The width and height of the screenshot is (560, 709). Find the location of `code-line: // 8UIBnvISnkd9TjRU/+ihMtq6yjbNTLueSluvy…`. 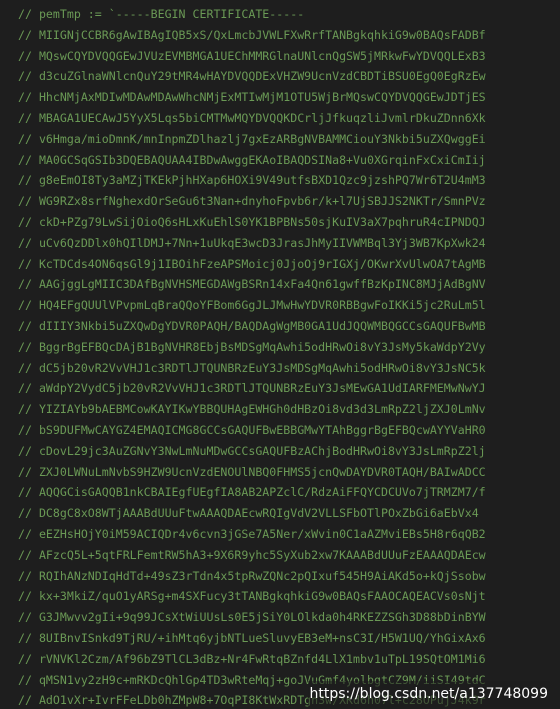

code-line: // 8UIBnvISnkd9TjRU/+ihMtq6yjbNTLueSluvy… is located at coordinates (252, 637).